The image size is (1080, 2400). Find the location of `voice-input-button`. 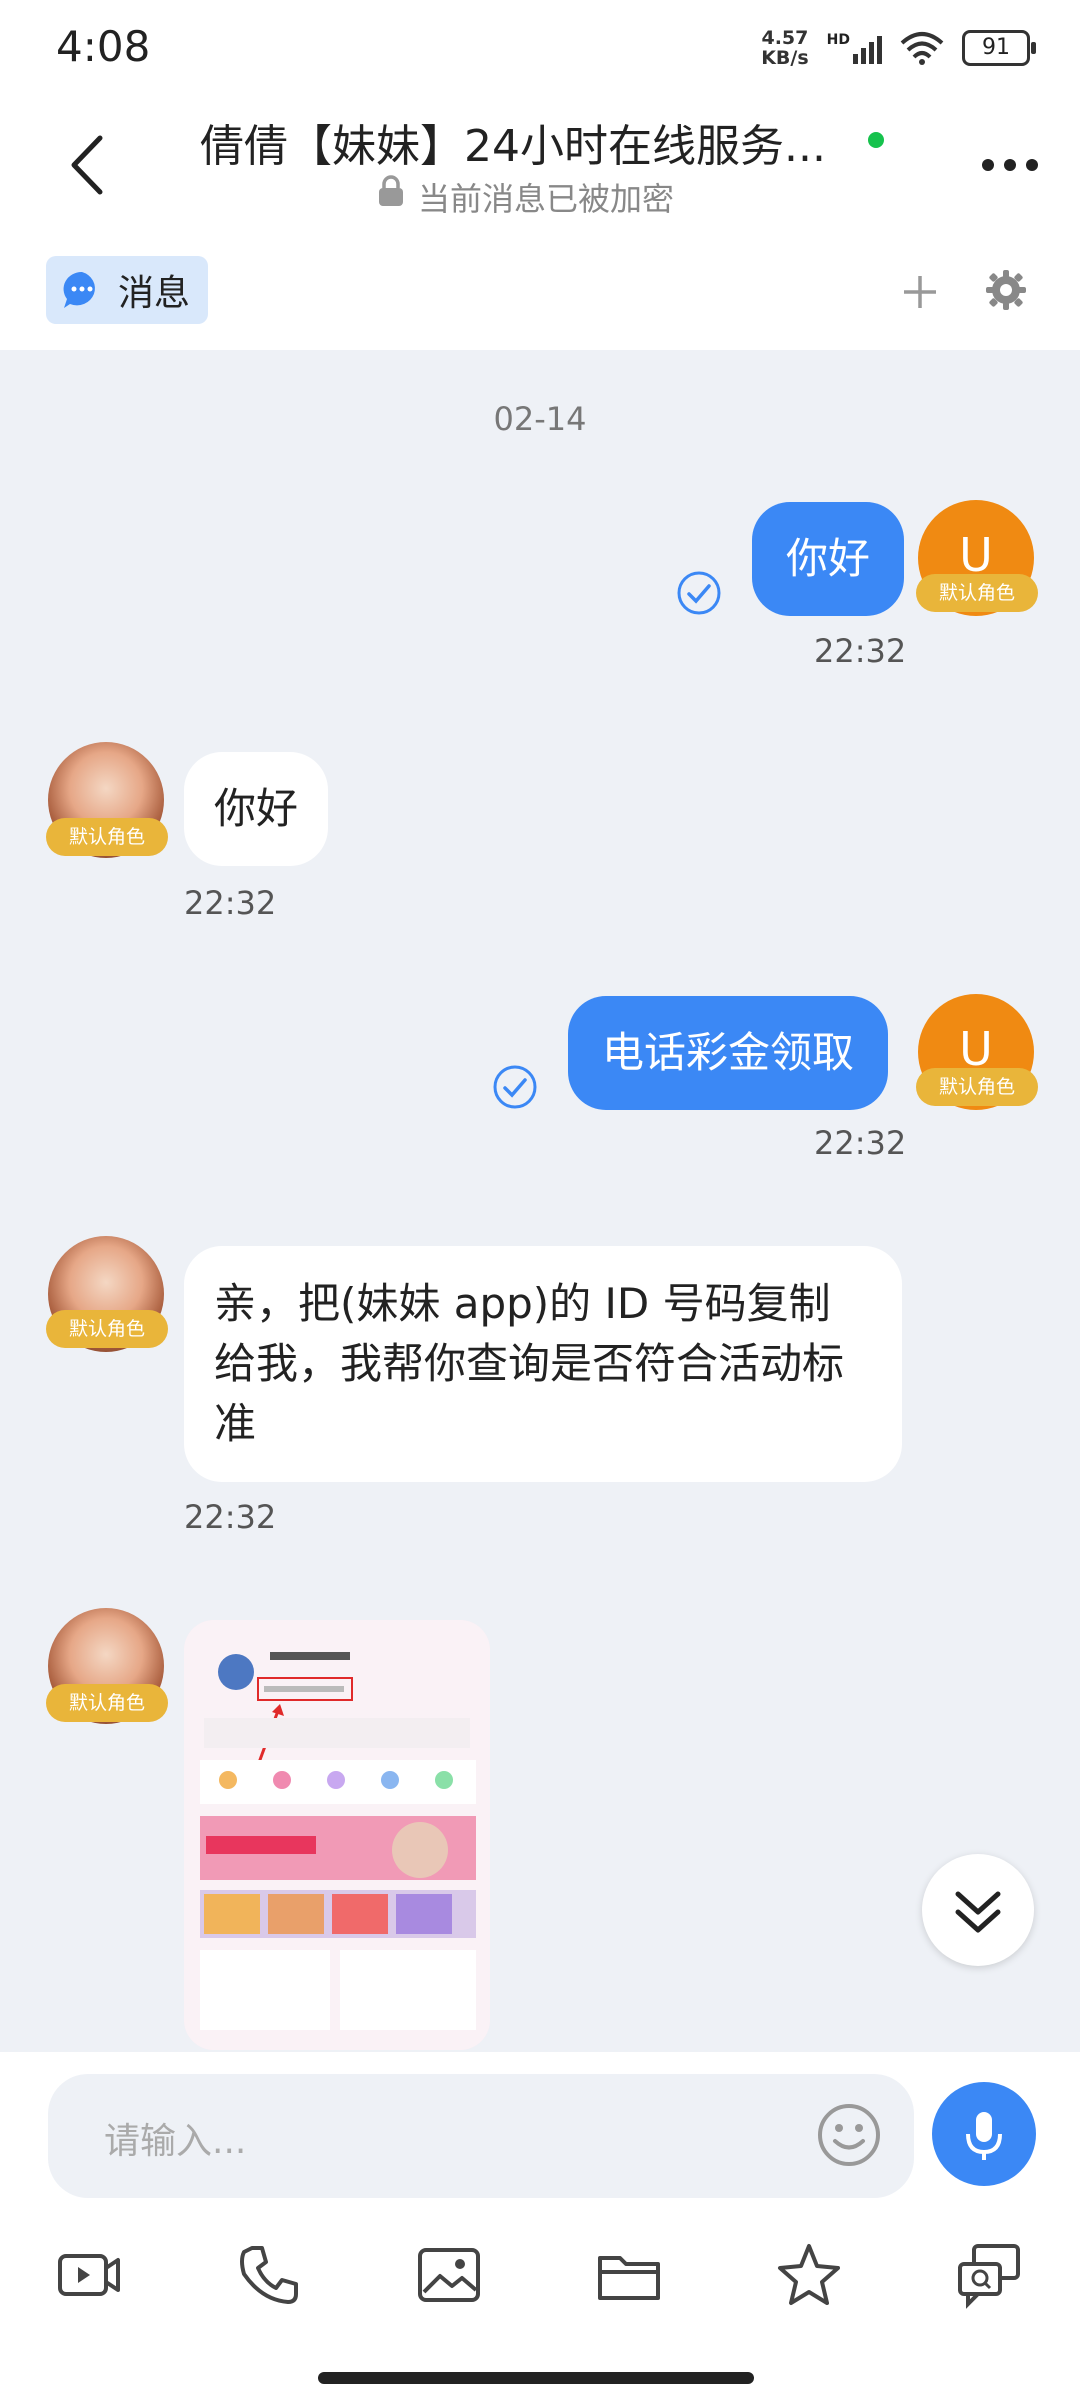

voice-input-button is located at coordinates (984, 2134).